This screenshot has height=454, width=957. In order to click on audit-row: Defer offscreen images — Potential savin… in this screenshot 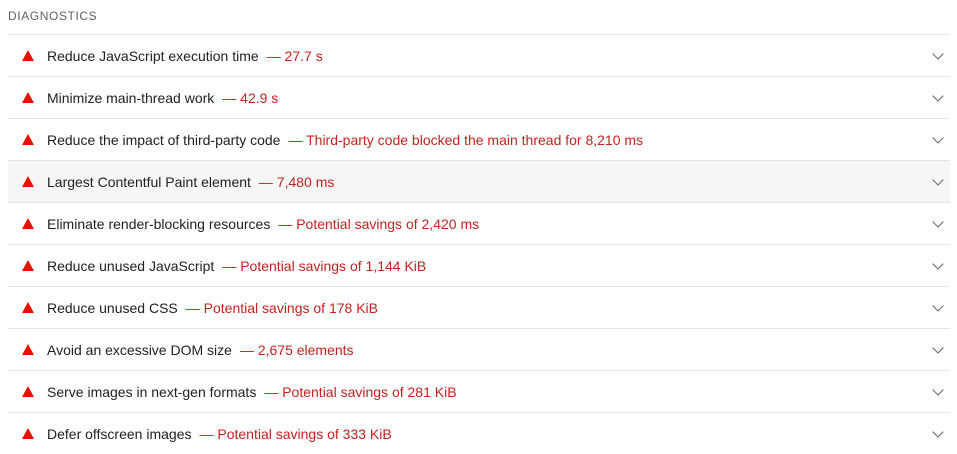, I will do `click(479, 433)`.